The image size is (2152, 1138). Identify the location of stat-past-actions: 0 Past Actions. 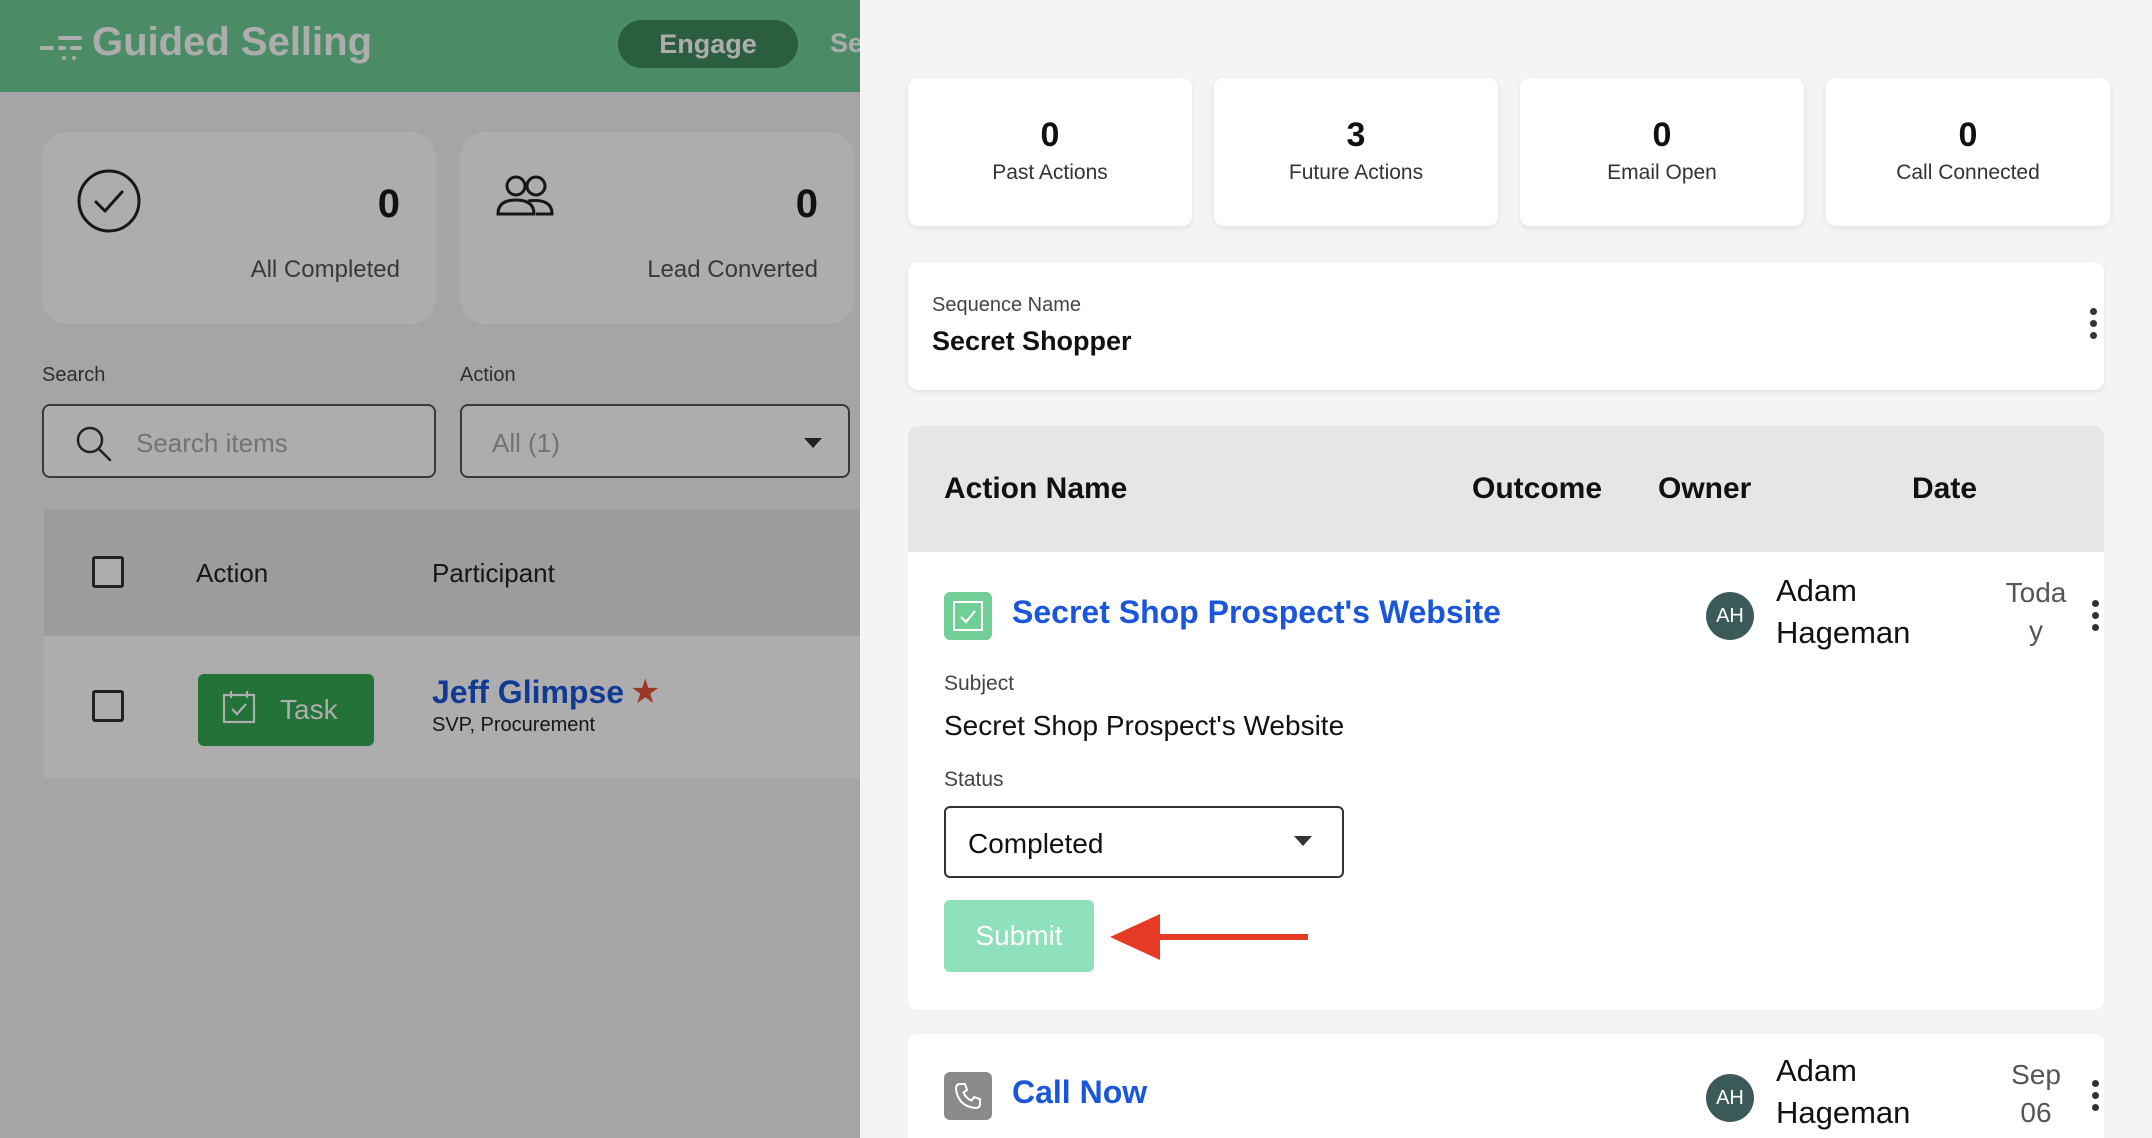
(1050, 152).